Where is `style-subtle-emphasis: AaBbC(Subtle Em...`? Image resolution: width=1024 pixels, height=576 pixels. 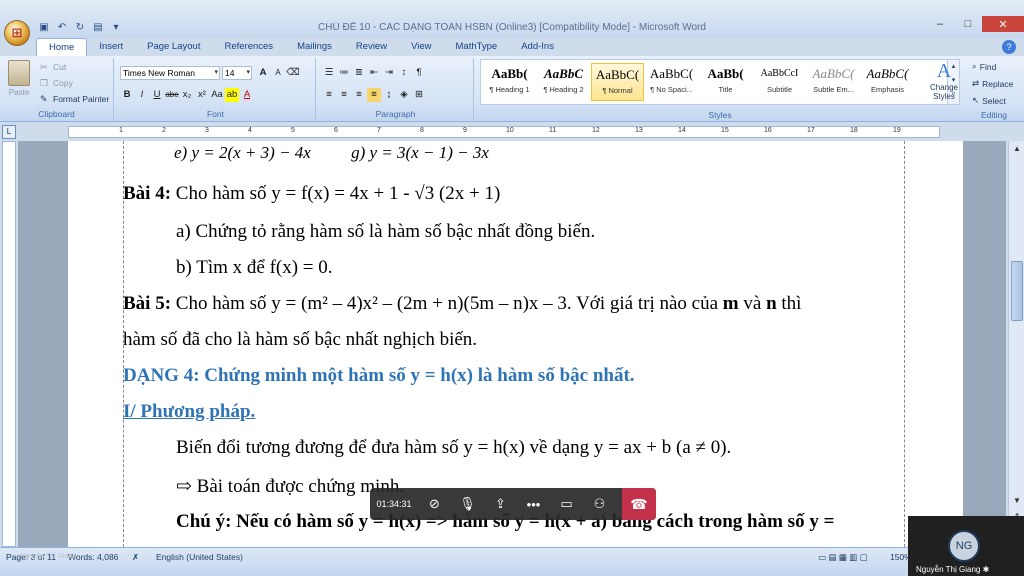
style-subtle-emphasis: AaBbC(Subtle Em... is located at coordinates (833, 82).